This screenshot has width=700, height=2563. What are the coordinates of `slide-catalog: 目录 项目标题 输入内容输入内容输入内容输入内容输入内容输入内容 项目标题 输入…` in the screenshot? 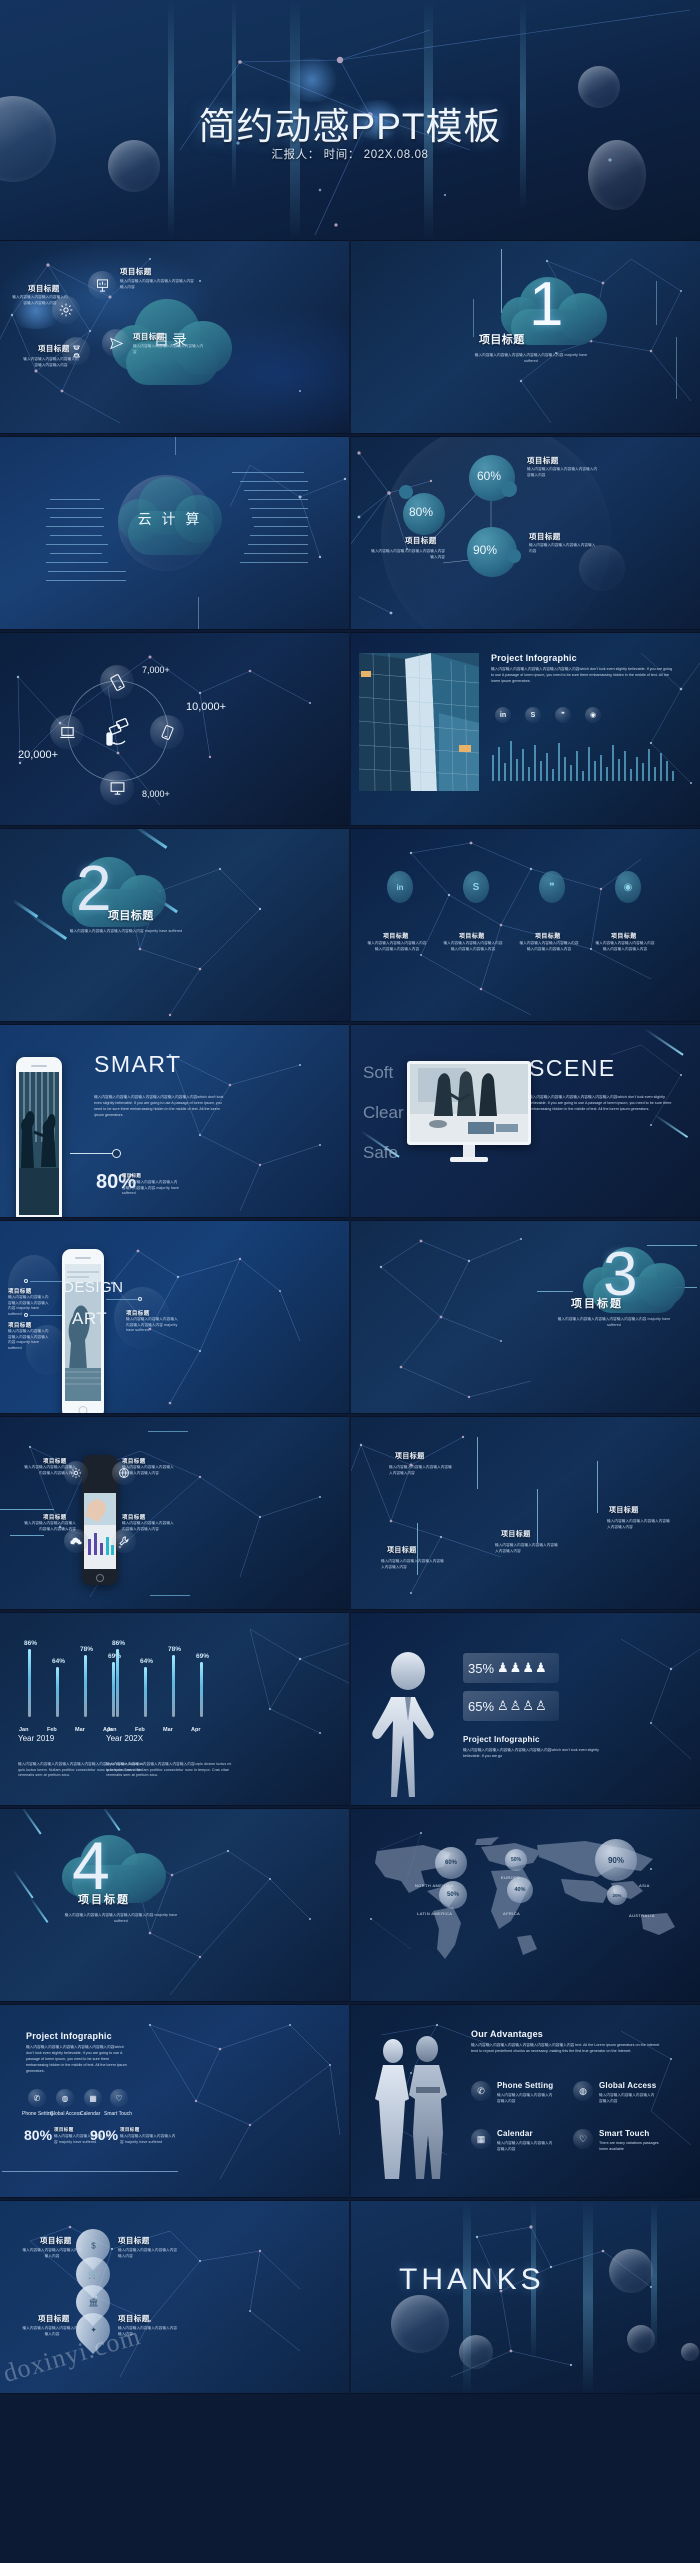 It's located at (174, 337).